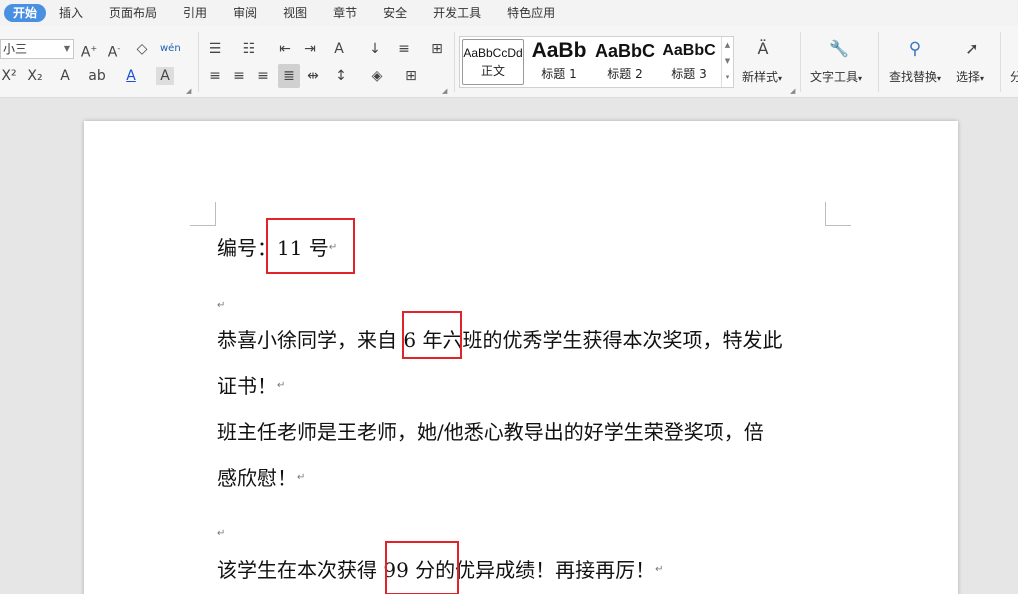  Describe the element at coordinates (422, 567) in the screenshot. I see `highlight-box-score` at that location.